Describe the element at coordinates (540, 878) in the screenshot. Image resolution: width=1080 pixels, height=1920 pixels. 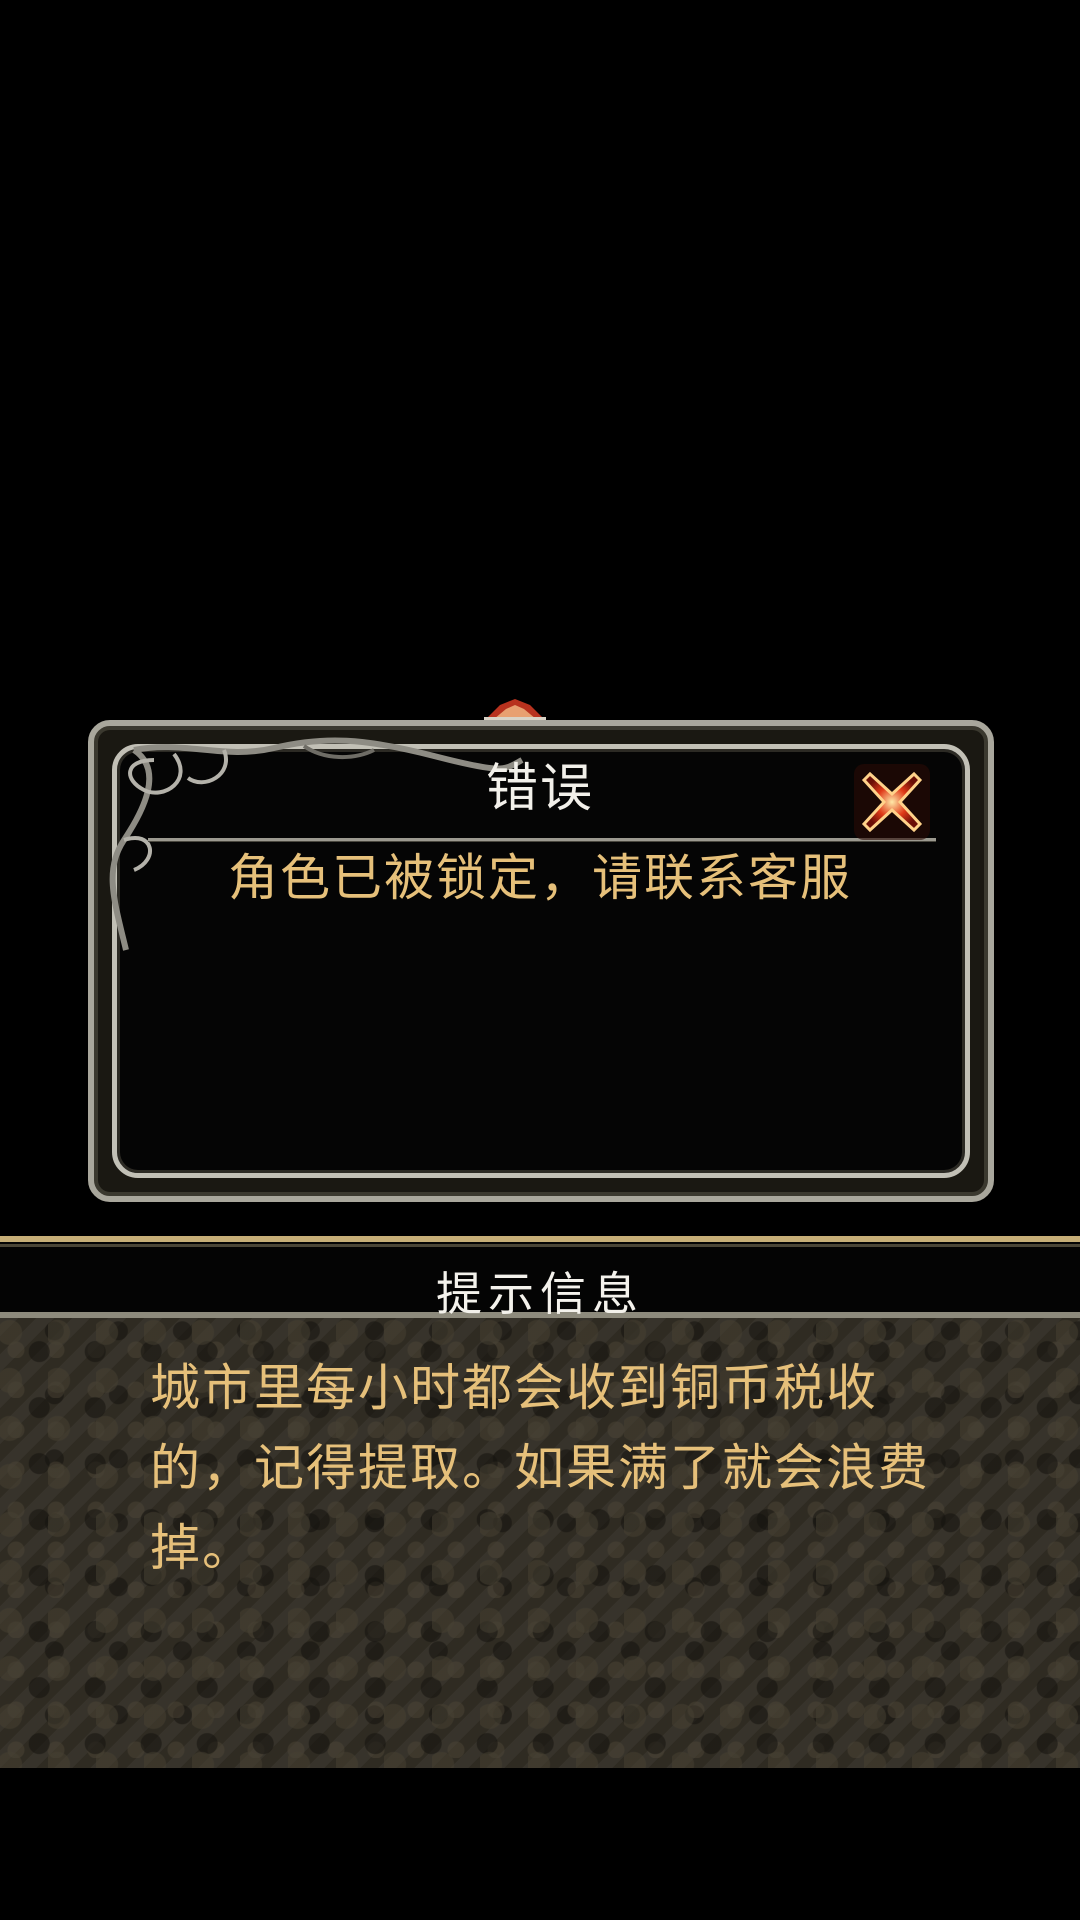
I see `dialog-message: 角色已被锁定，请联系客服` at that location.